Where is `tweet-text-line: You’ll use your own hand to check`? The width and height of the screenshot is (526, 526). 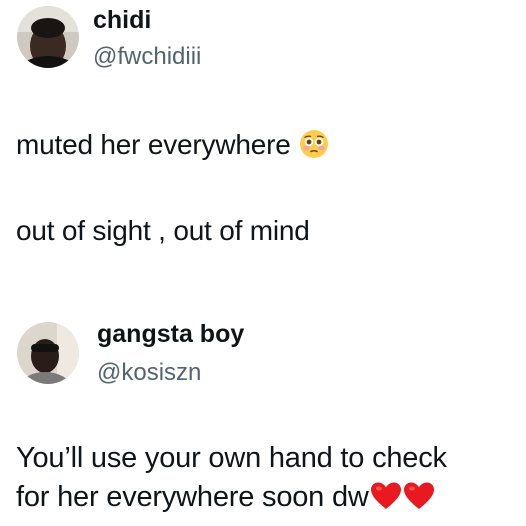 tweet-text-line: You’ll use your own hand to check is located at coordinates (231, 458).